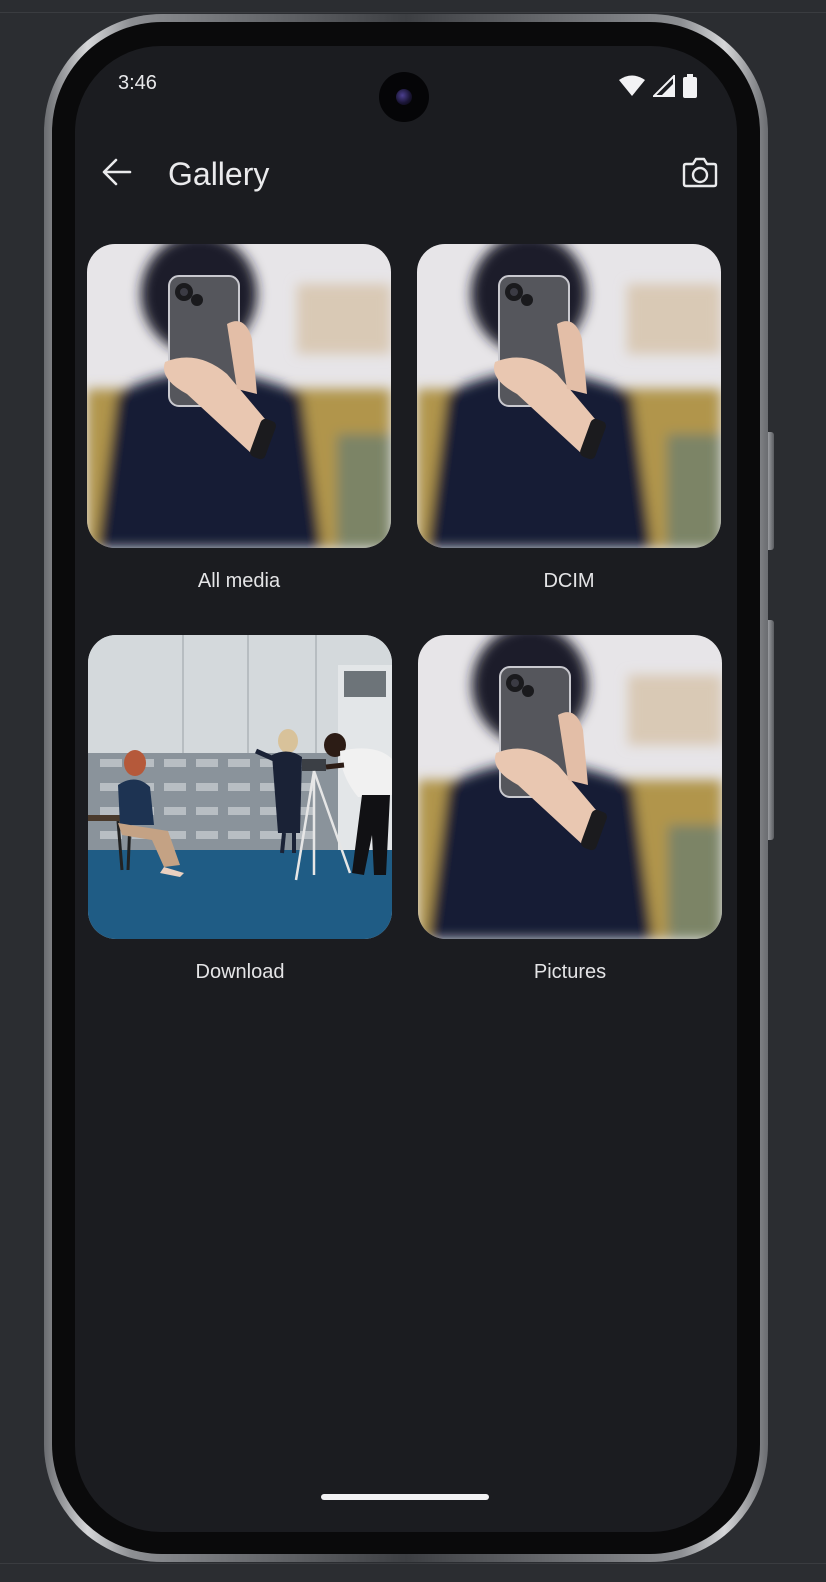 This screenshot has height=1582, width=826. I want to click on status-icons, so click(658, 87).